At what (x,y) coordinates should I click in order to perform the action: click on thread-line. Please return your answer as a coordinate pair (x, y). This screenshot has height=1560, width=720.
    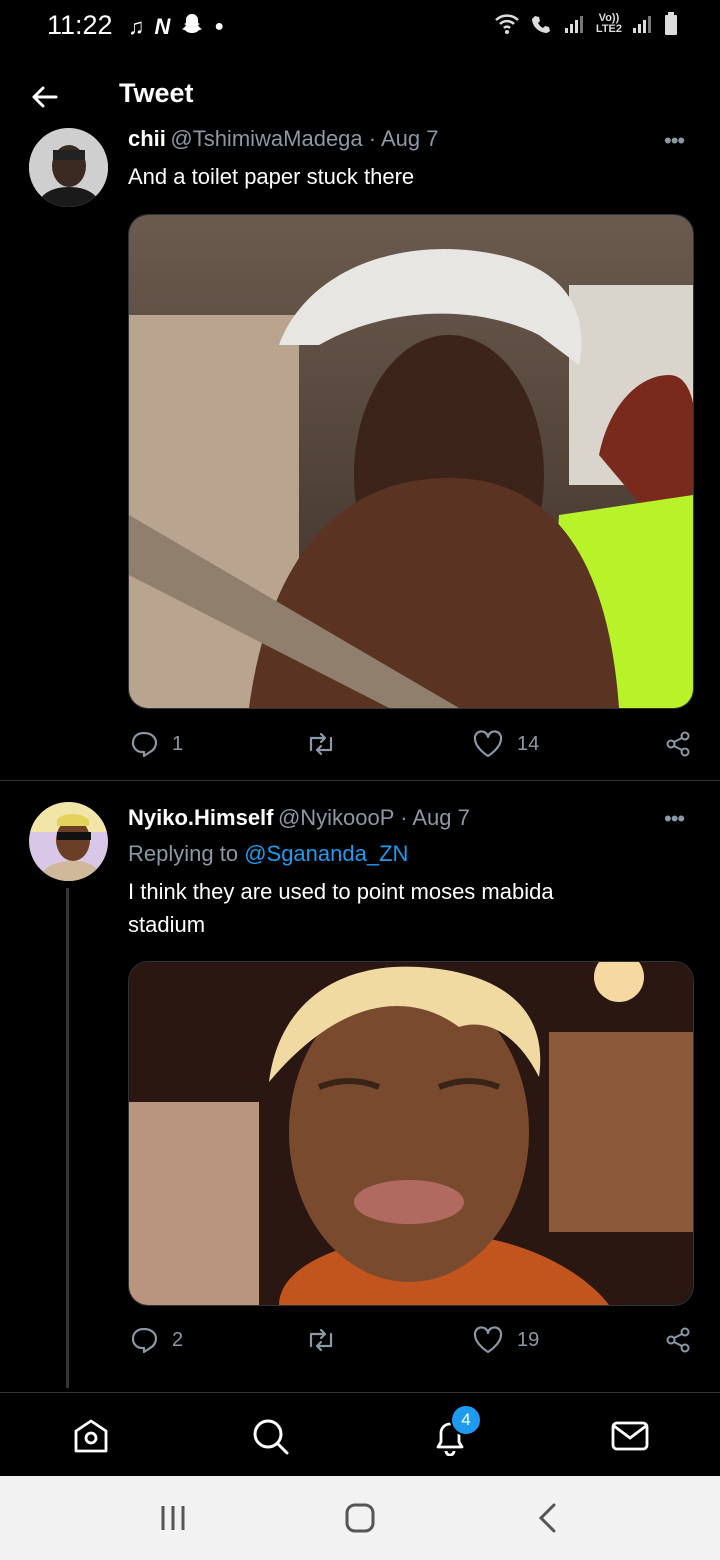
    Looking at the image, I should click on (67, 1138).